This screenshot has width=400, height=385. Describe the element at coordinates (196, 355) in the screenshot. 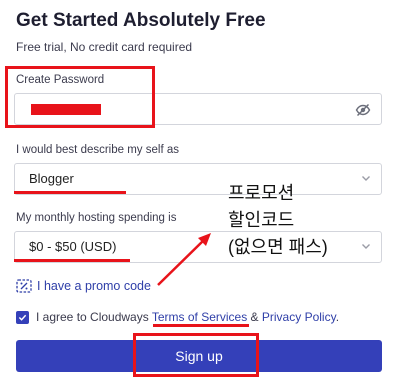

I see `signup-highlight-box` at that location.